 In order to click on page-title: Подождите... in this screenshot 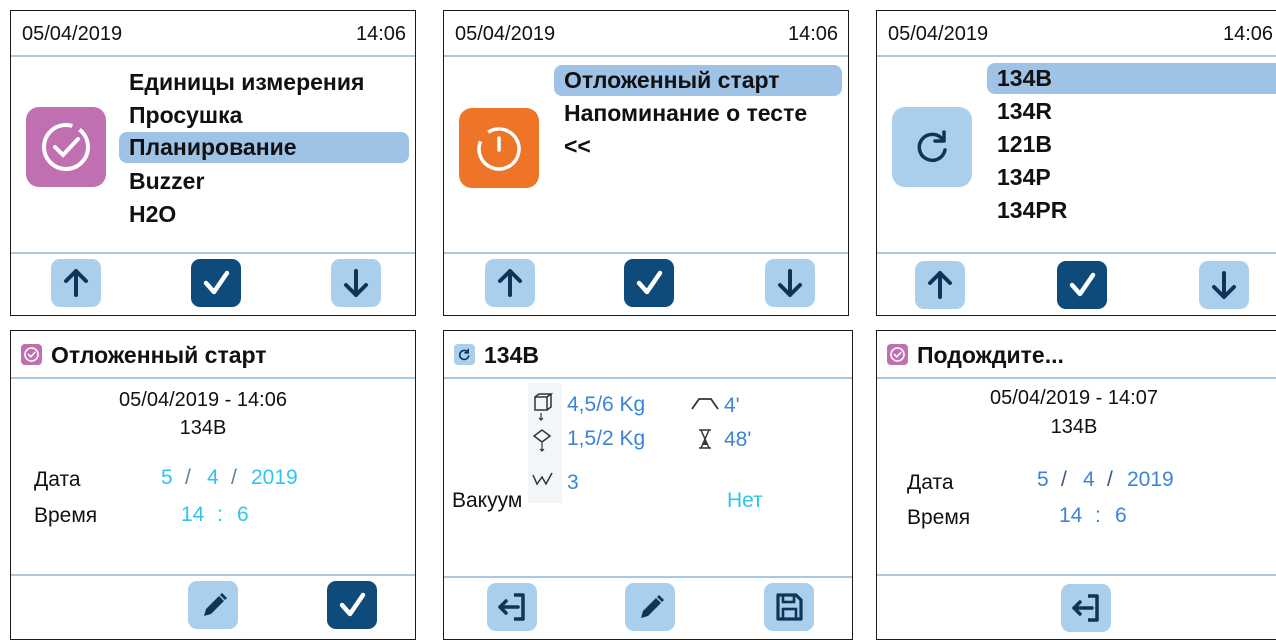, I will do `click(990, 355)`.